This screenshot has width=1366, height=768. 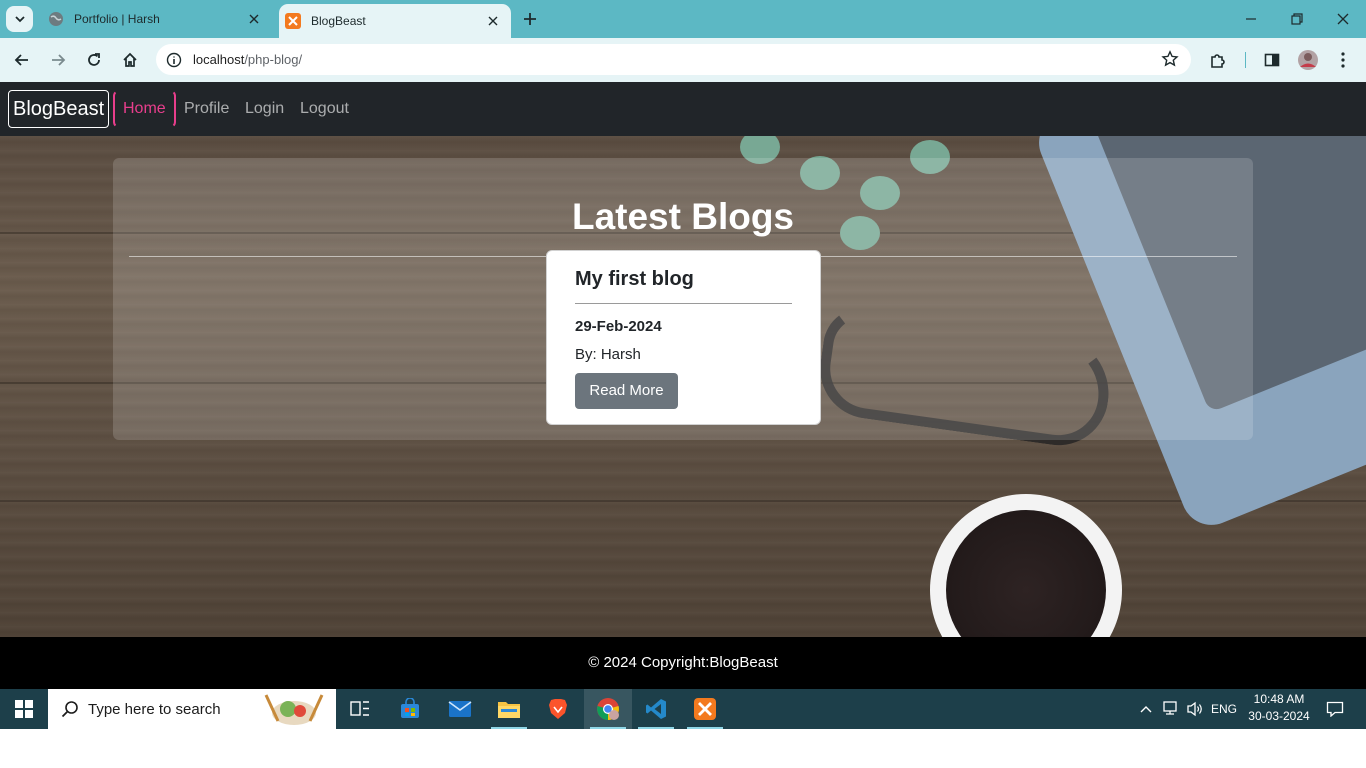 I want to click on url-text: localhost/php-blog/, so click(x=247, y=59).